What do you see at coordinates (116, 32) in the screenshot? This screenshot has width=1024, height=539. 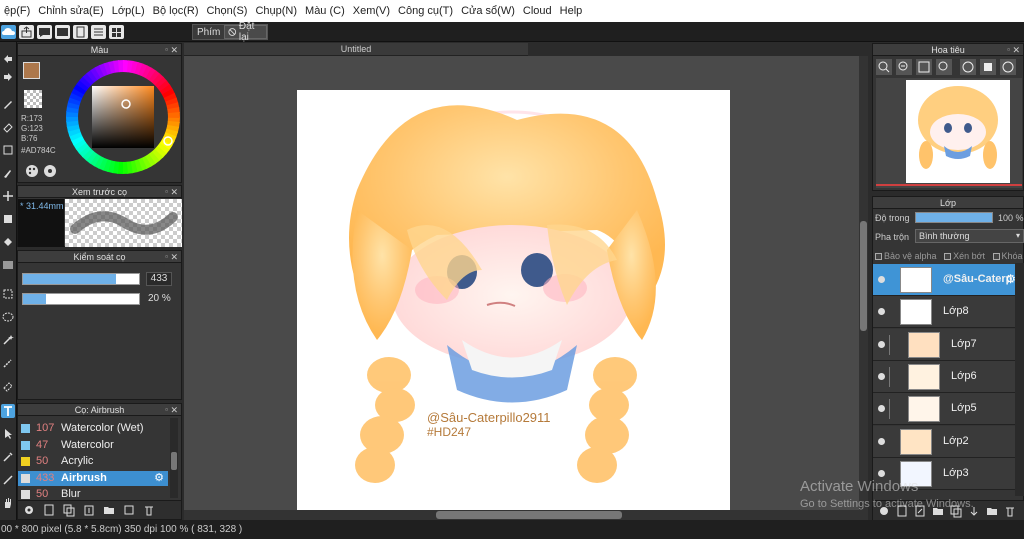 I see `grid-icon` at bounding box center [116, 32].